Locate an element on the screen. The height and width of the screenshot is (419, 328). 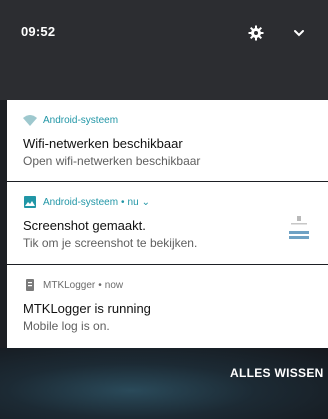
notification-header: Android-systeem is located at coordinates (70, 120).